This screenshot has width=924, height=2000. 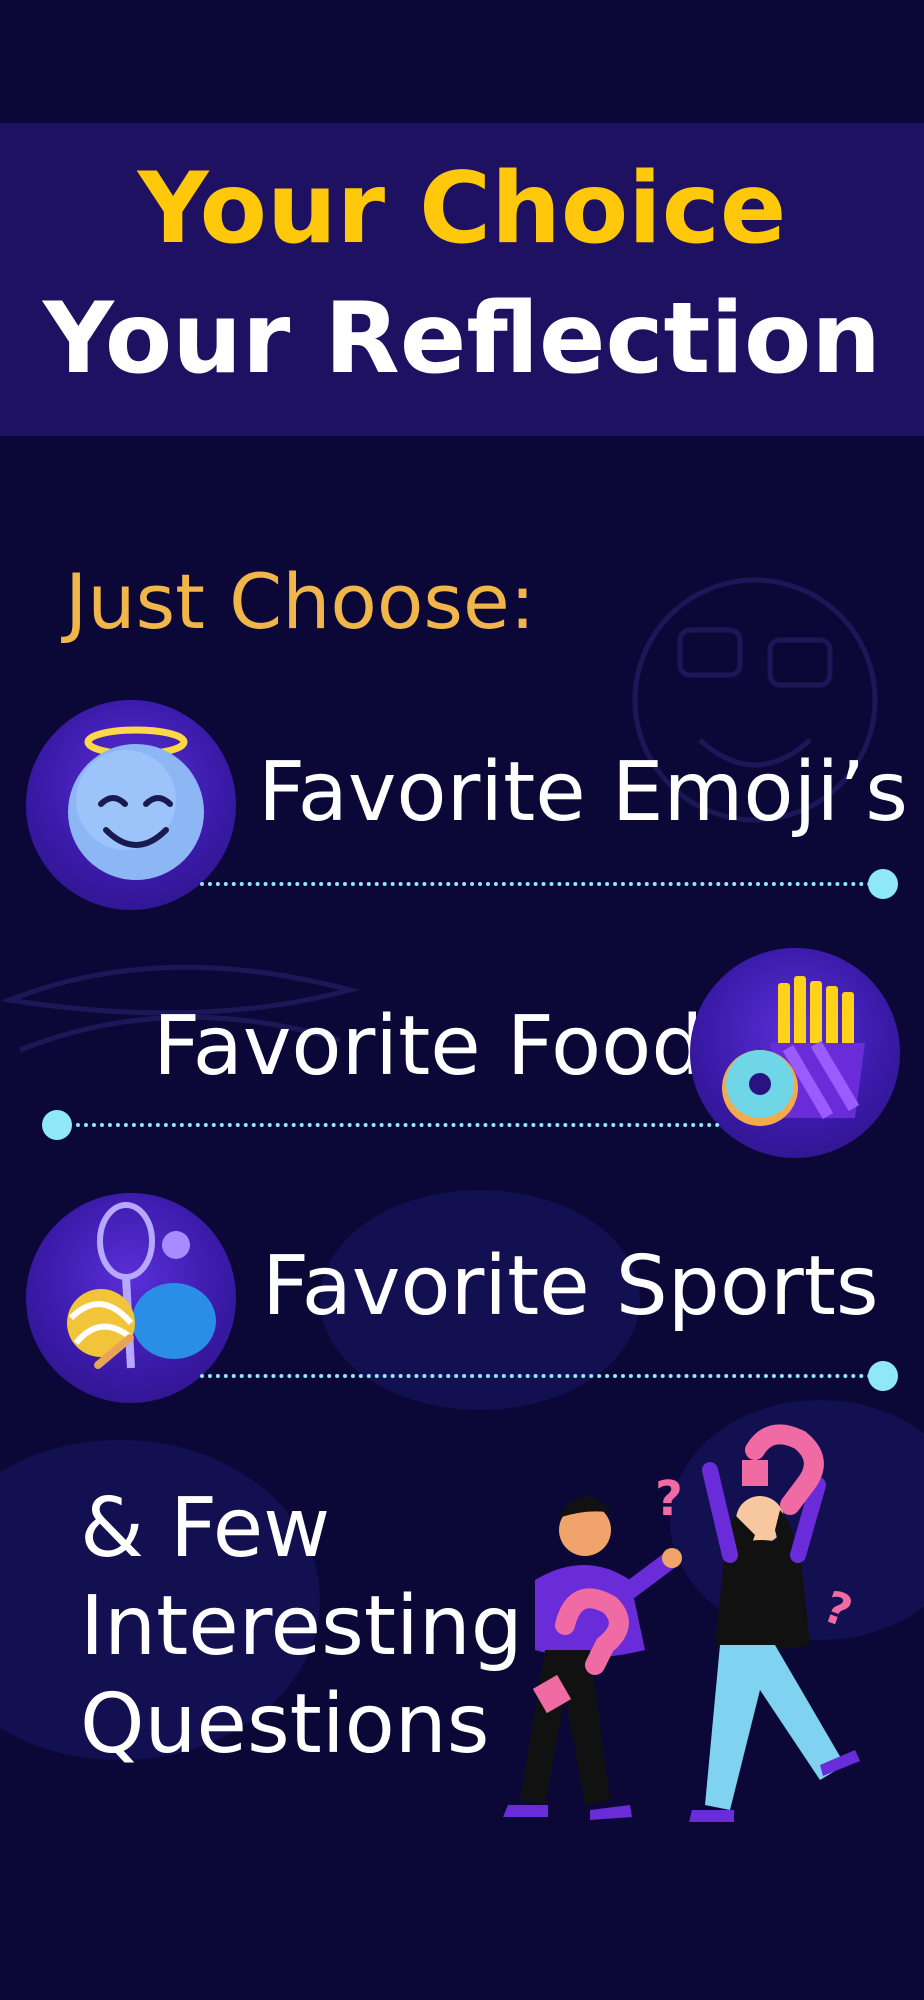 I want to click on angel-emoji-icon, so click(x=131, y=805).